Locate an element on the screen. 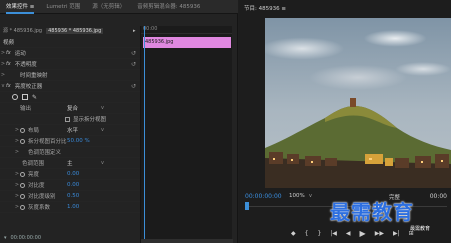 This screenshot has width=451, height=243. contrast-level-row: > 对比度级别 0.50 is located at coordinates (70, 196).